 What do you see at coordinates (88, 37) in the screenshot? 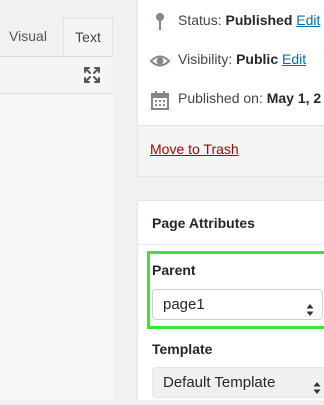
I see `tab-text: Text` at bounding box center [88, 37].